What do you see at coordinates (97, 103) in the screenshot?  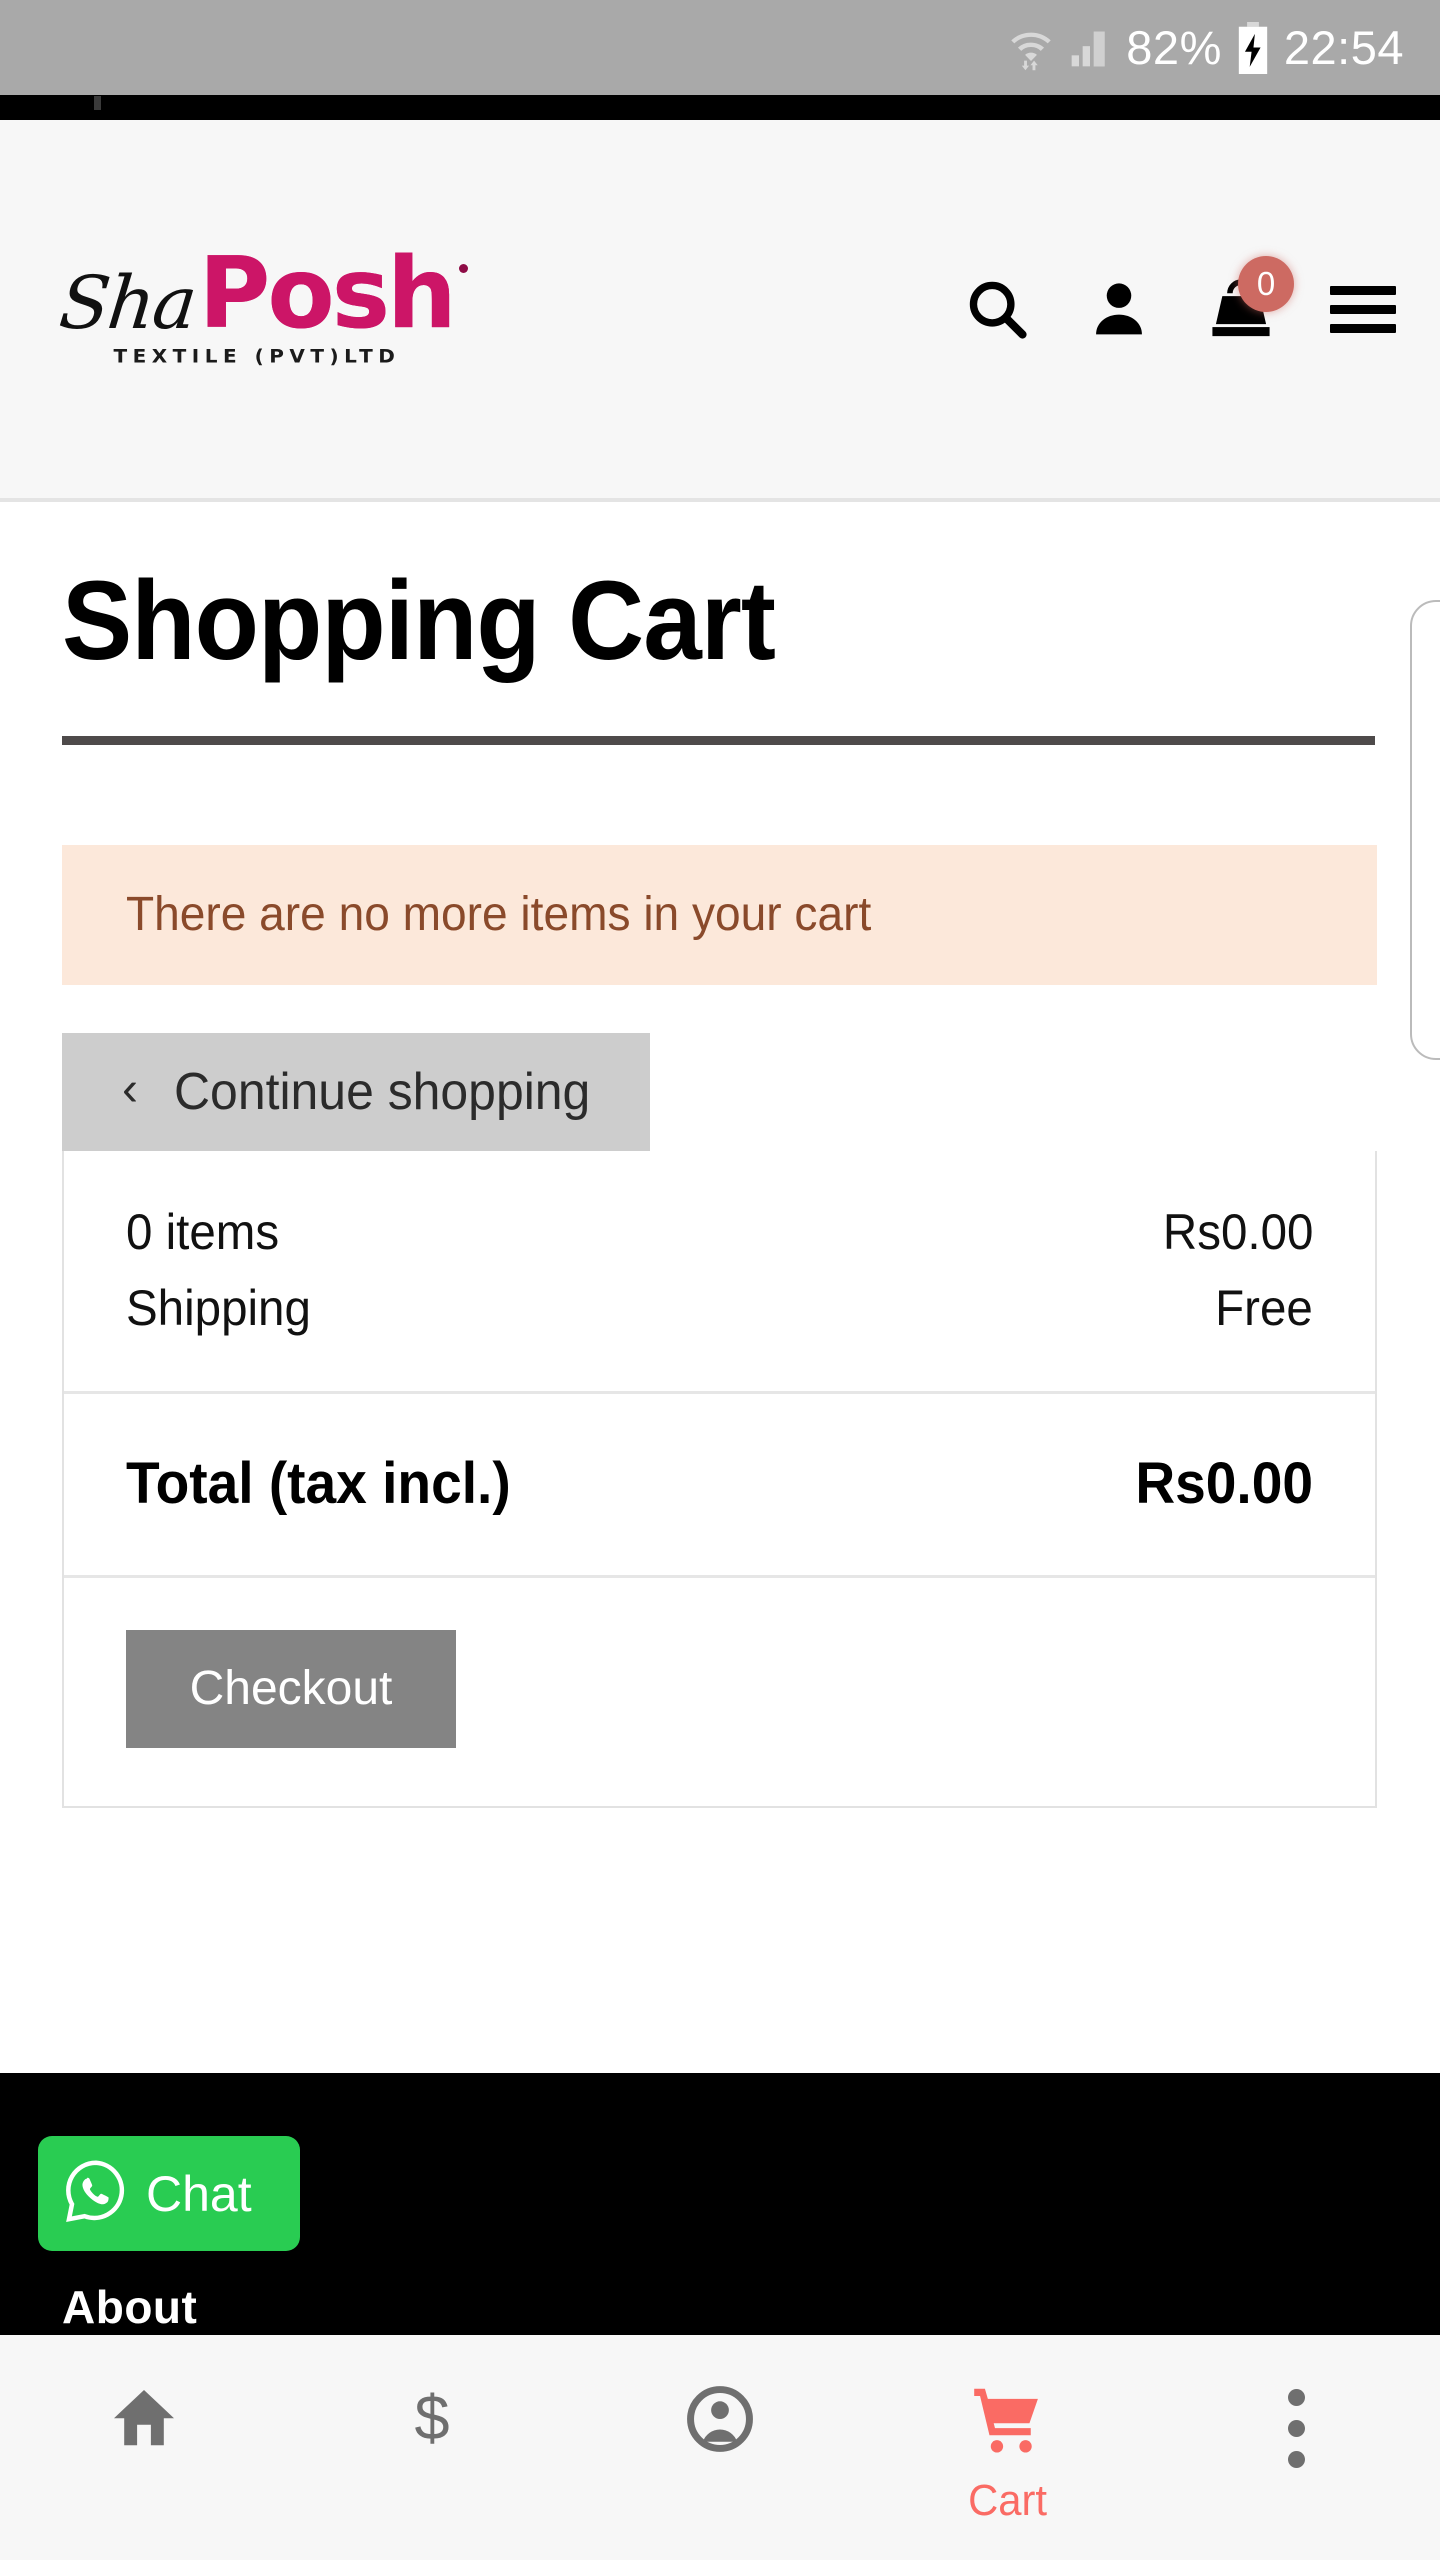 I see `notch-indicator` at bounding box center [97, 103].